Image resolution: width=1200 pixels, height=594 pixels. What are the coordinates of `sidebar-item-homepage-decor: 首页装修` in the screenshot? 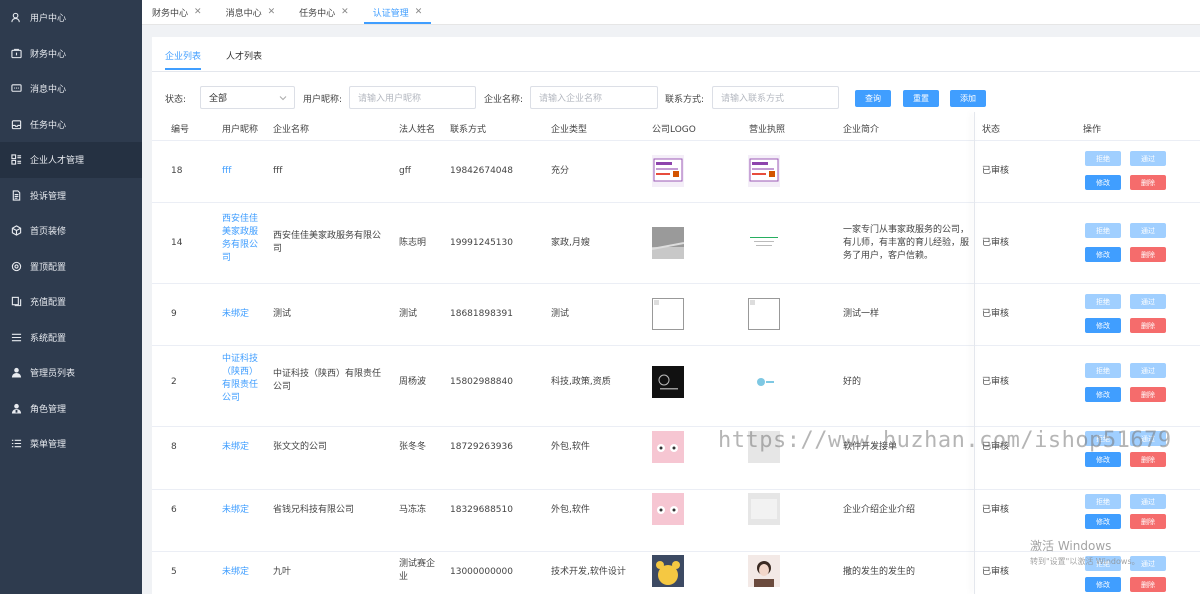 It's located at (71, 231).